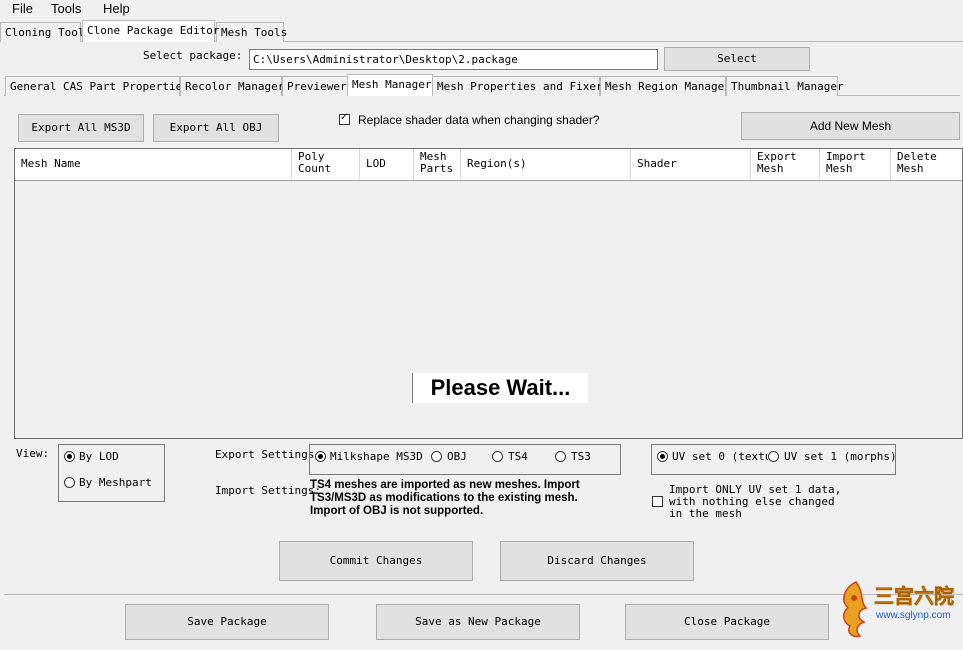  Describe the element at coordinates (150, 31) in the screenshot. I see `tab-clone-package-editor: Clone Package Editor` at that location.